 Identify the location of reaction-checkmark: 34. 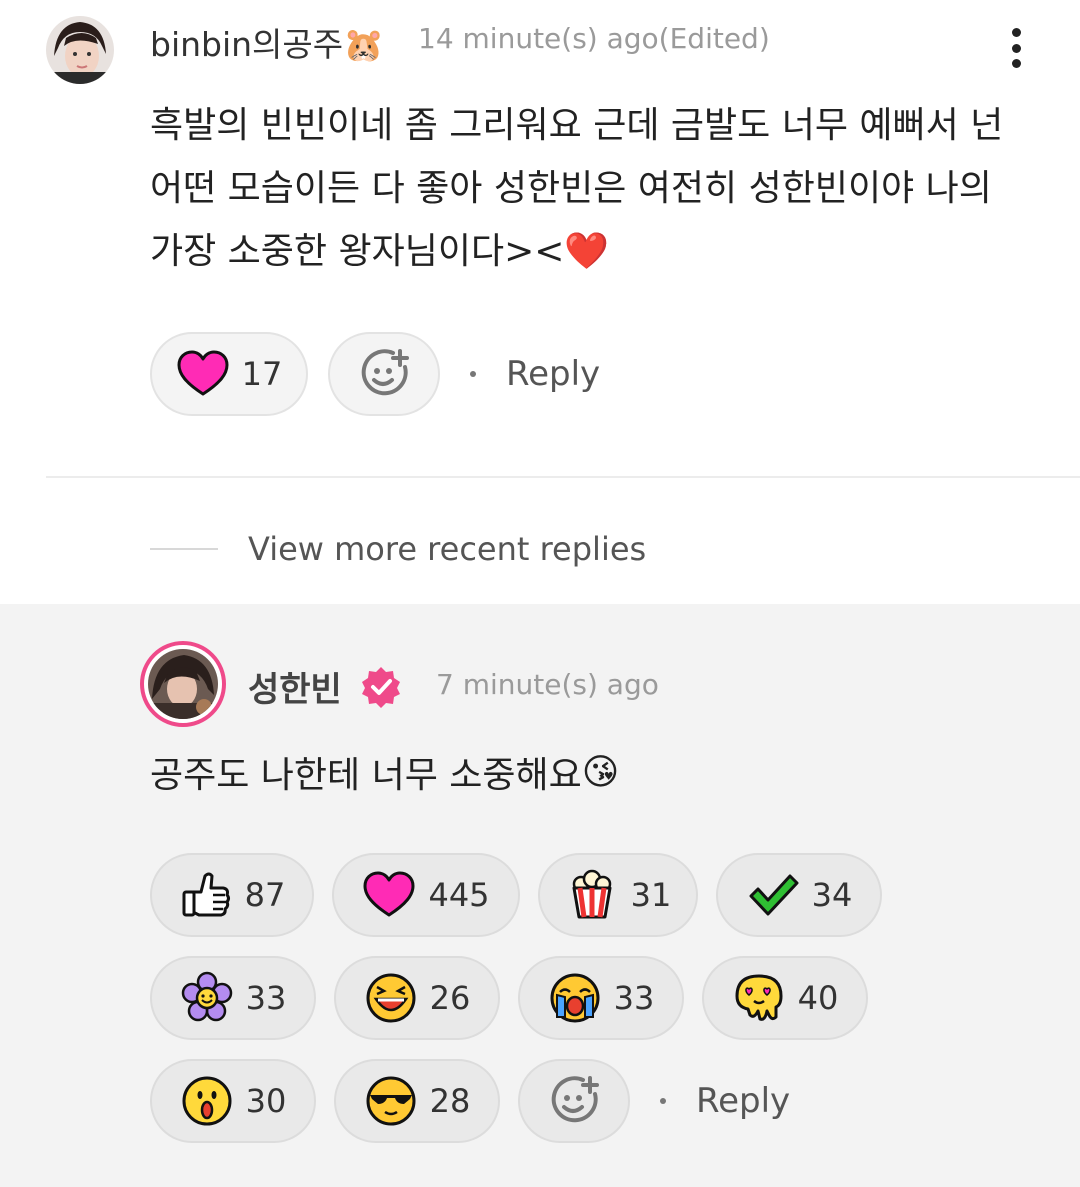
(799, 895).